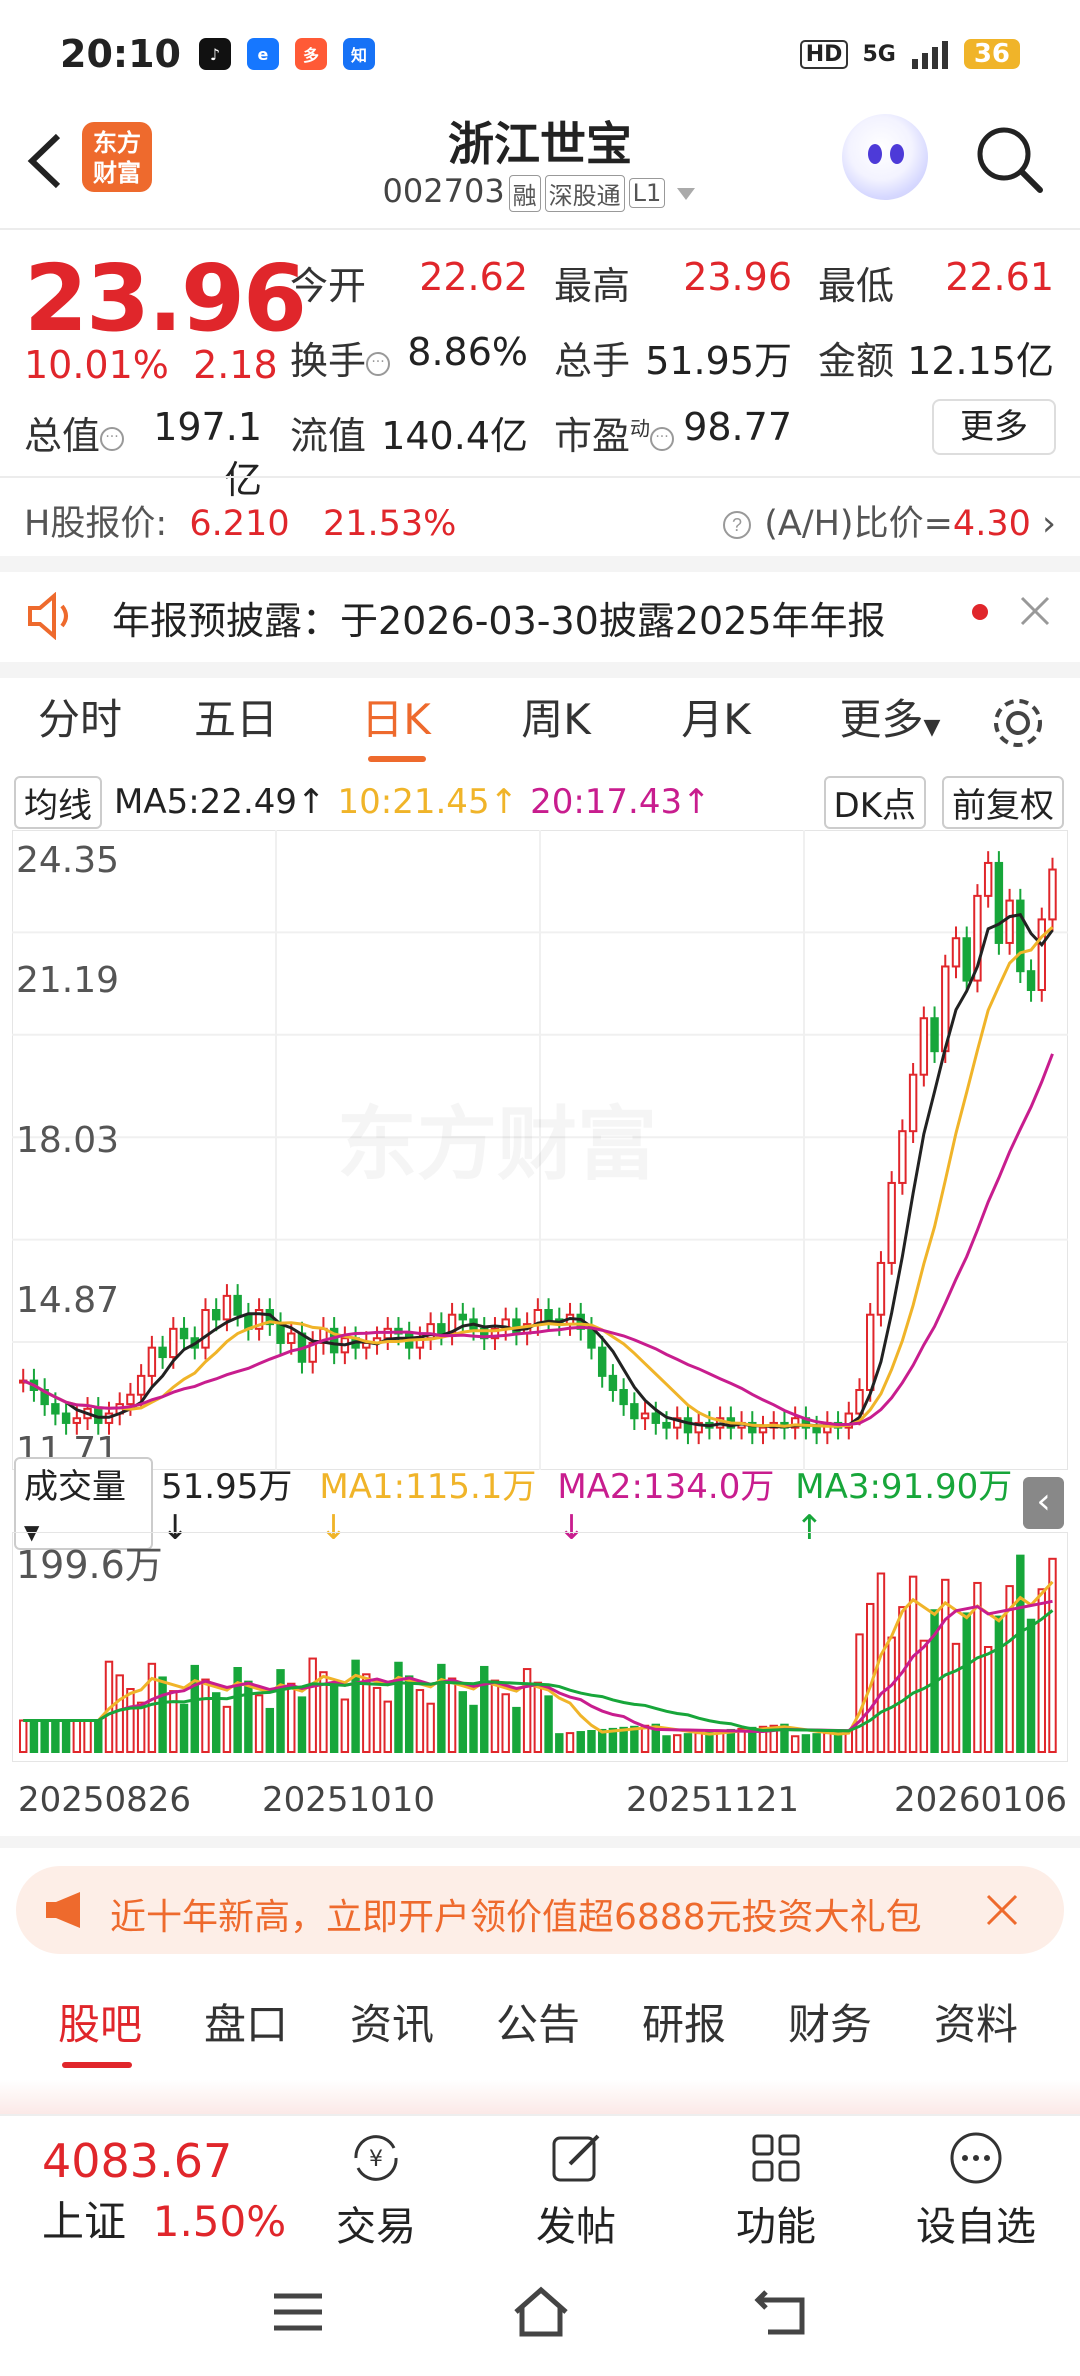 The width and height of the screenshot is (1080, 2376). Describe the element at coordinates (716, 725) in the screenshot. I see `tab-monthly-k: 月K` at that location.